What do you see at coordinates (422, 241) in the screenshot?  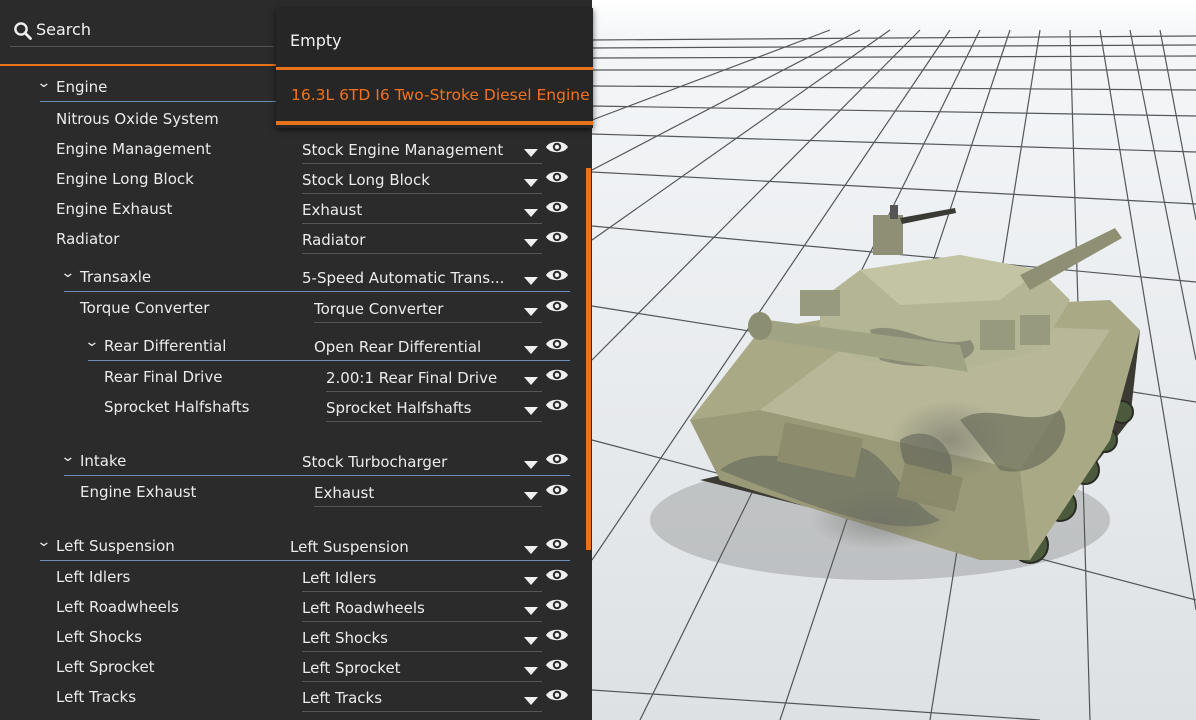 I see `part-select: Radiator` at bounding box center [422, 241].